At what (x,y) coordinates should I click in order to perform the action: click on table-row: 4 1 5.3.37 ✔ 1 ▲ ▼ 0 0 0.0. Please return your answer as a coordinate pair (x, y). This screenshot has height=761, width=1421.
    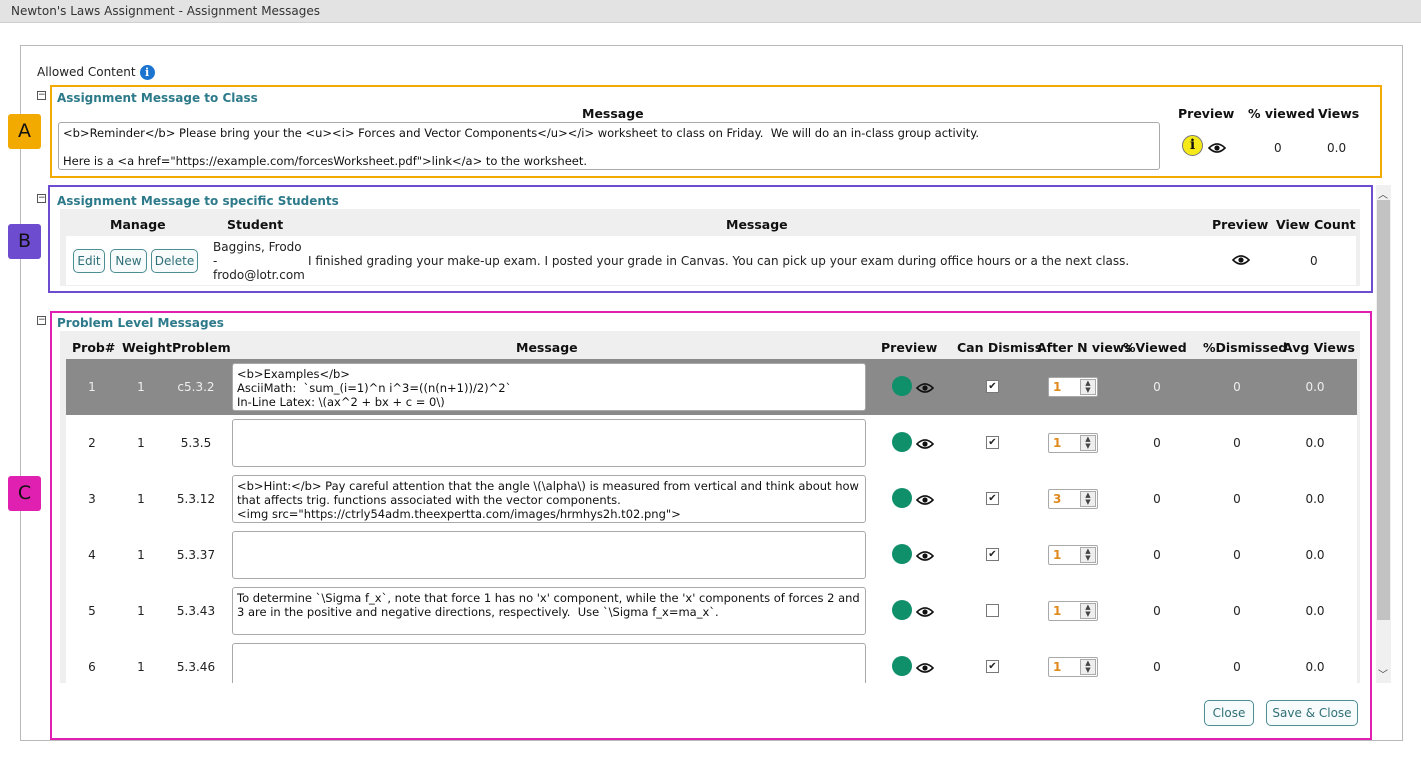
    Looking at the image, I should click on (711, 555).